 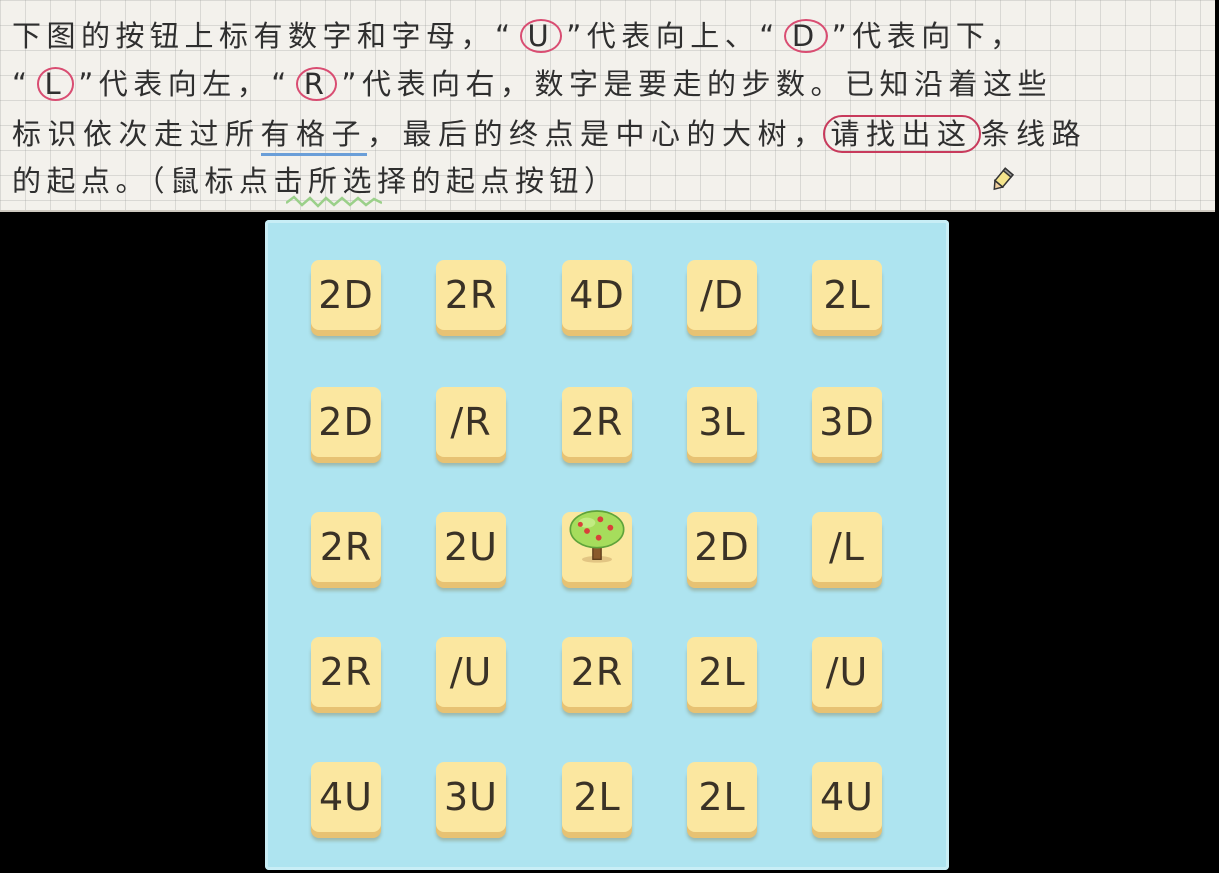 What do you see at coordinates (22, 84) in the screenshot?
I see `instruction-text: “` at bounding box center [22, 84].